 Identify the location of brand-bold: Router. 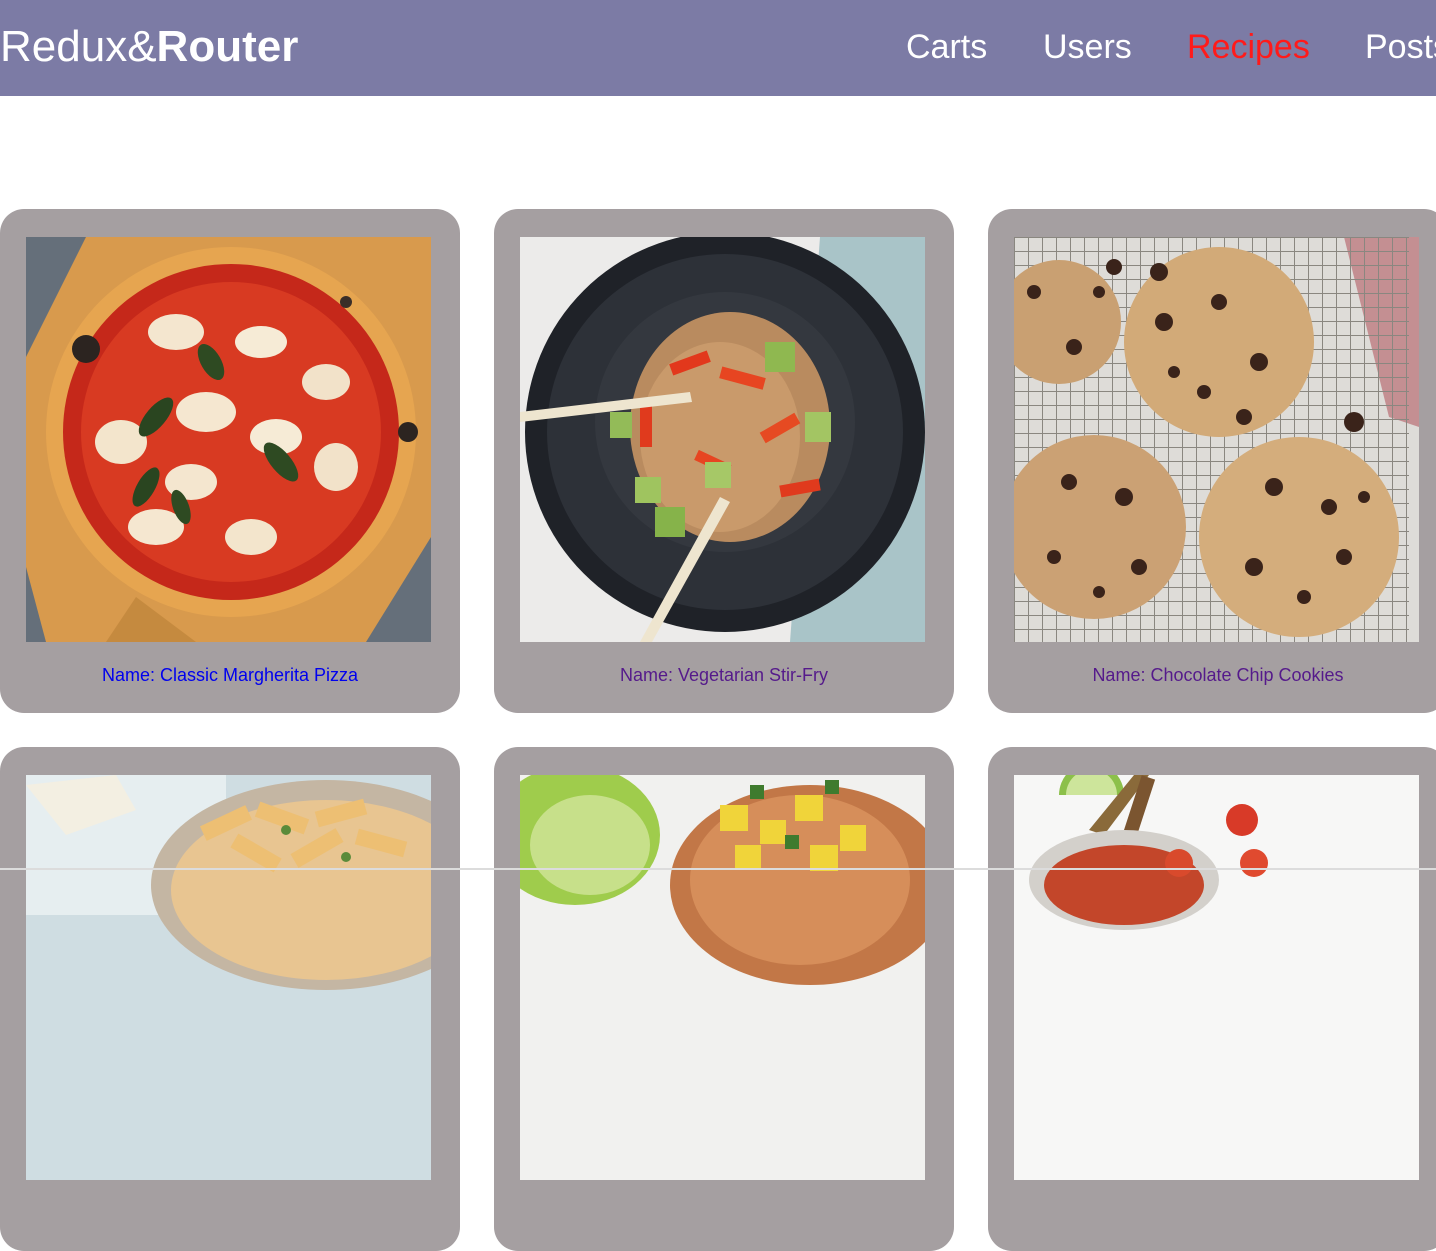
(227, 46).